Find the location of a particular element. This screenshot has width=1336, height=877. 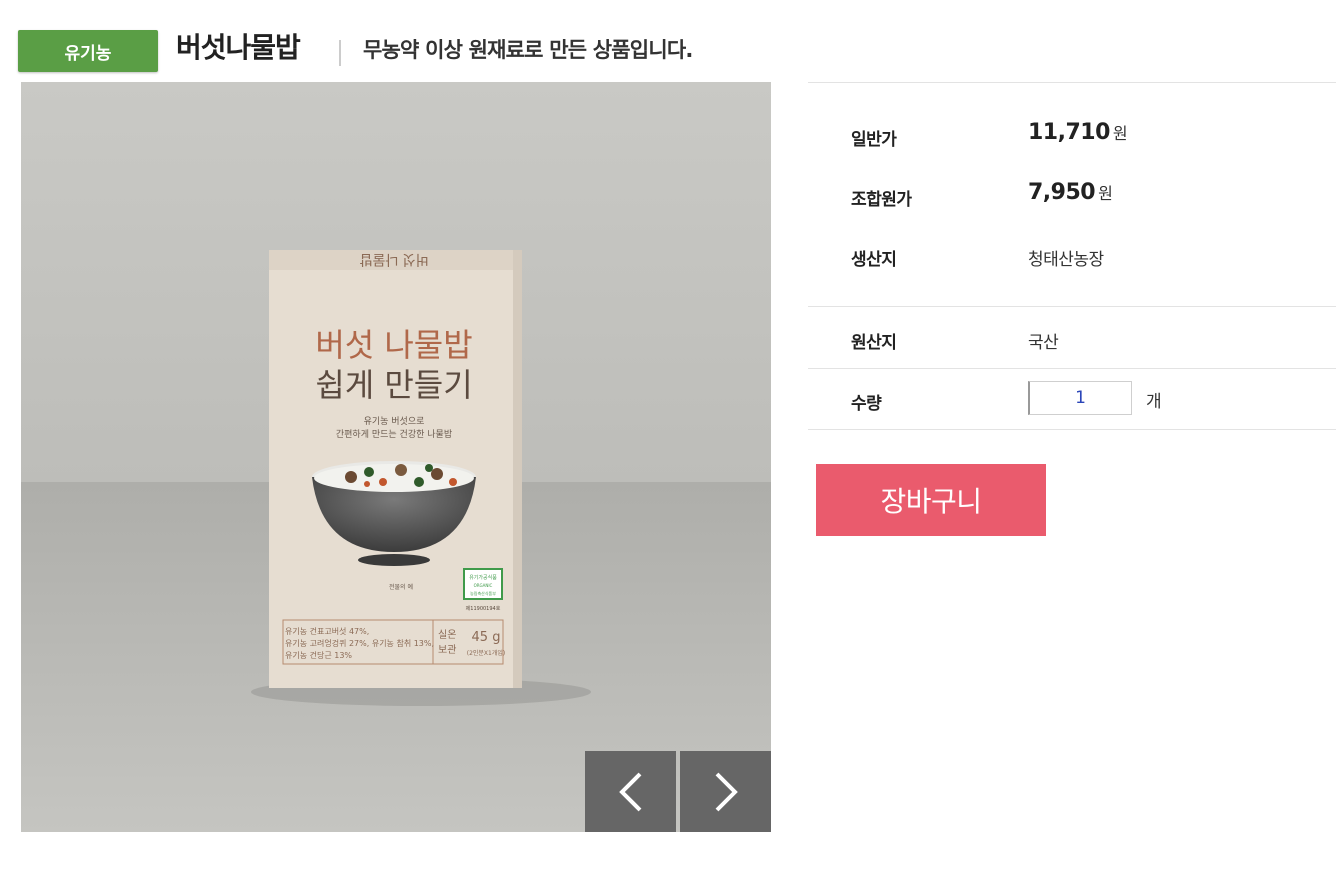

svg-text: 유기농 건표고버섯 47%, is located at coordinates (327, 631).